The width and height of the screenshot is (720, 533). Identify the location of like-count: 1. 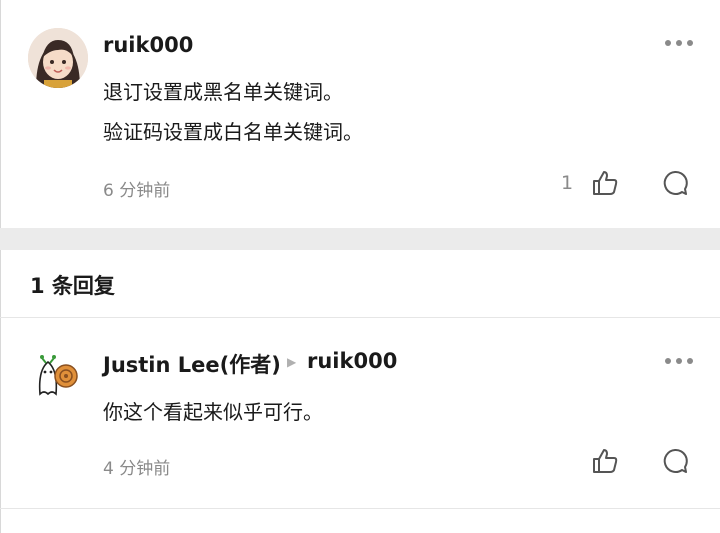
(567, 183).